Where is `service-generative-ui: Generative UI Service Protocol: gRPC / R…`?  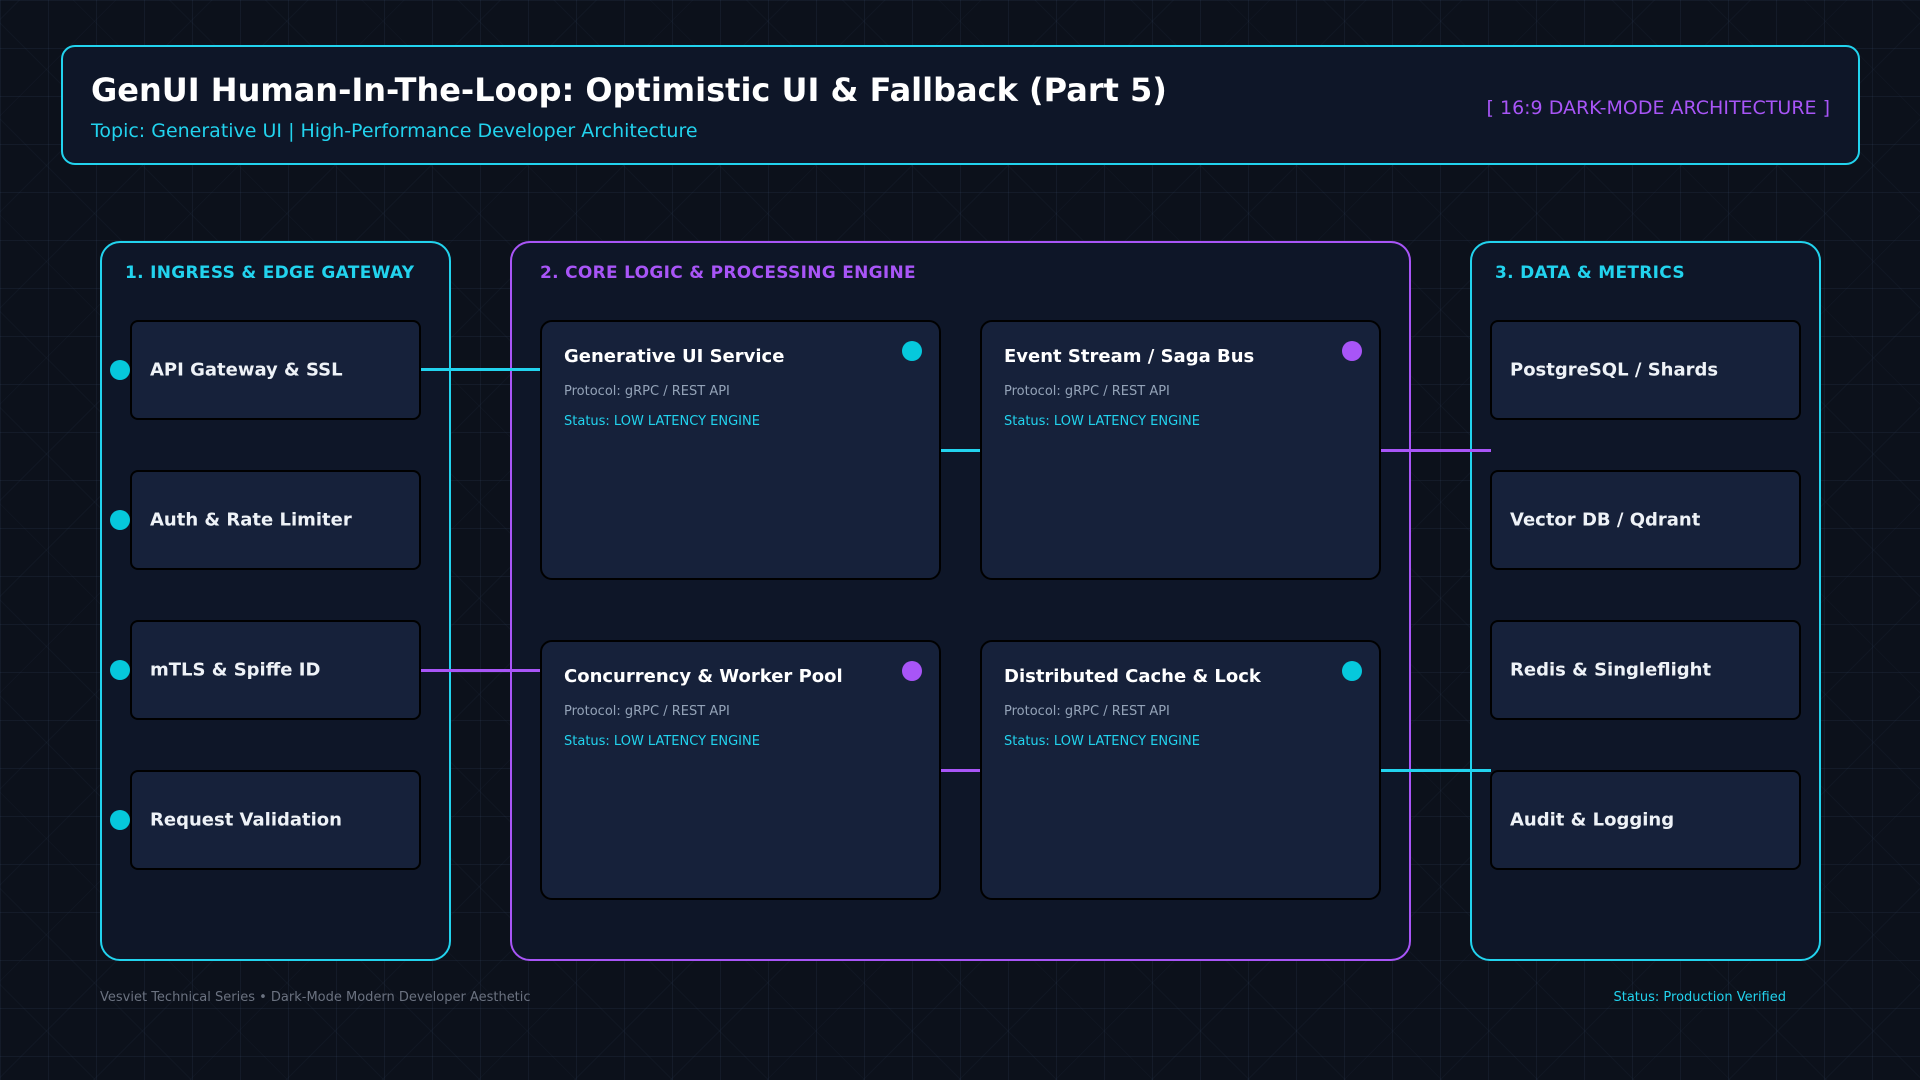 service-generative-ui: Generative UI Service Protocol: gRPC / R… is located at coordinates (740, 450).